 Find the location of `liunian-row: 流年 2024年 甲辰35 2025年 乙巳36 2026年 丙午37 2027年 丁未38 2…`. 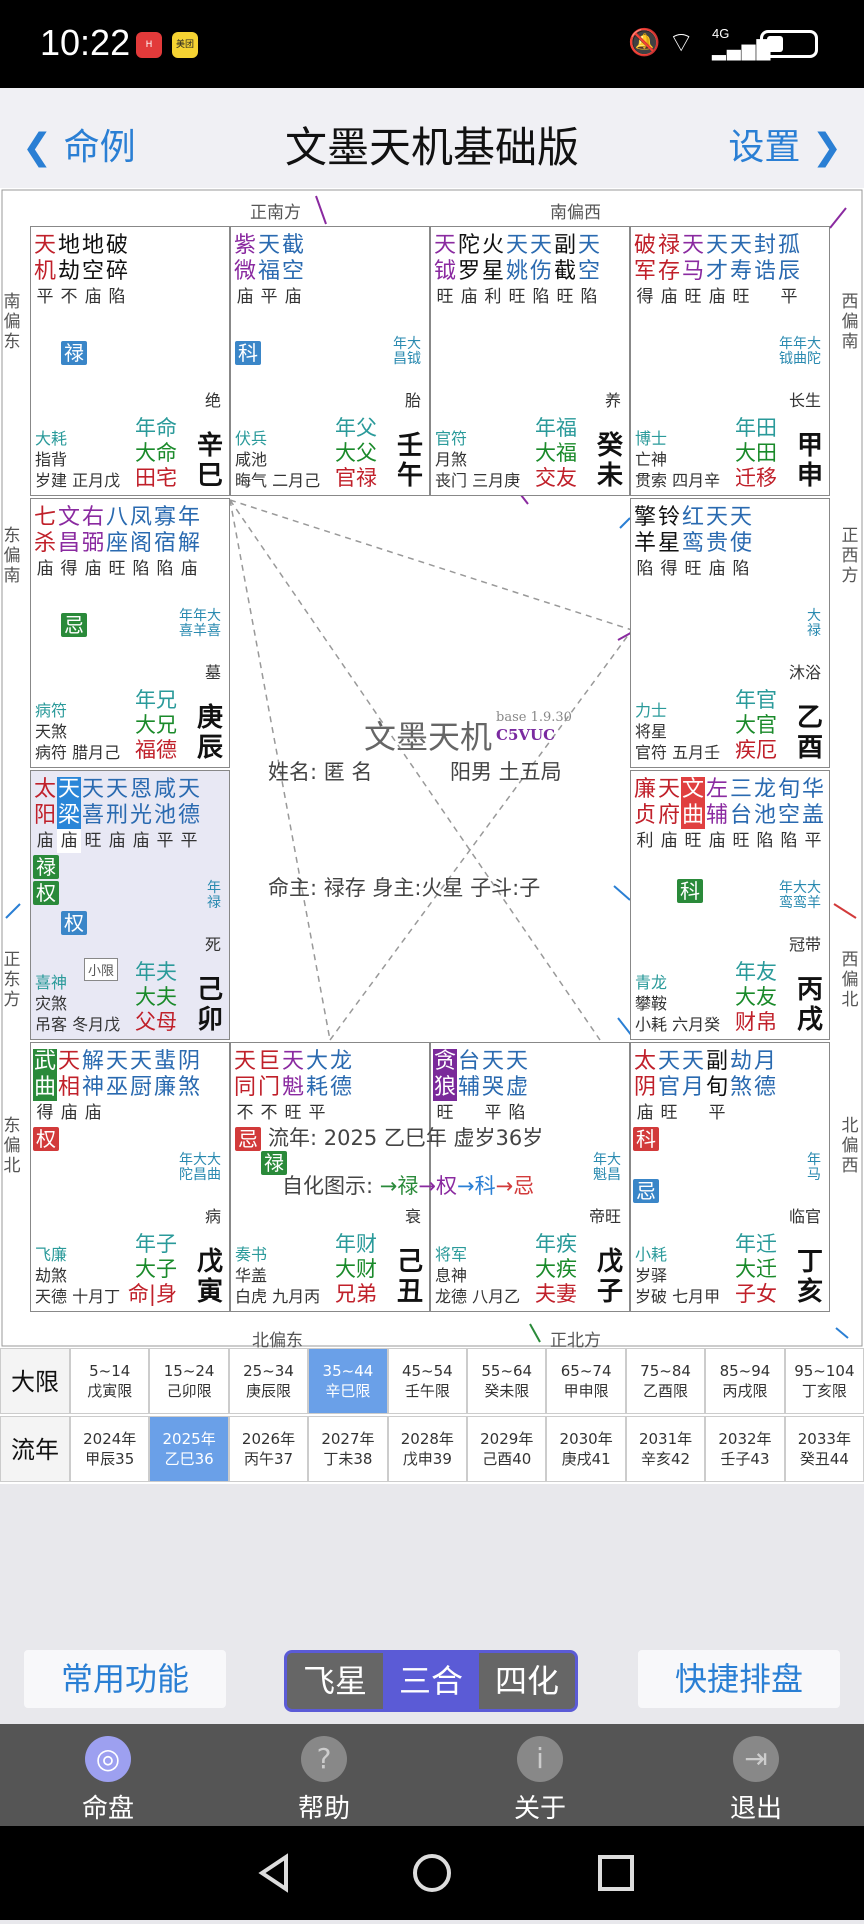

liunian-row: 流年 2024年 甲辰35 2025年 乙巳36 2026年 丙午37 2027年 丁未38 2… is located at coordinates (432, 1449).